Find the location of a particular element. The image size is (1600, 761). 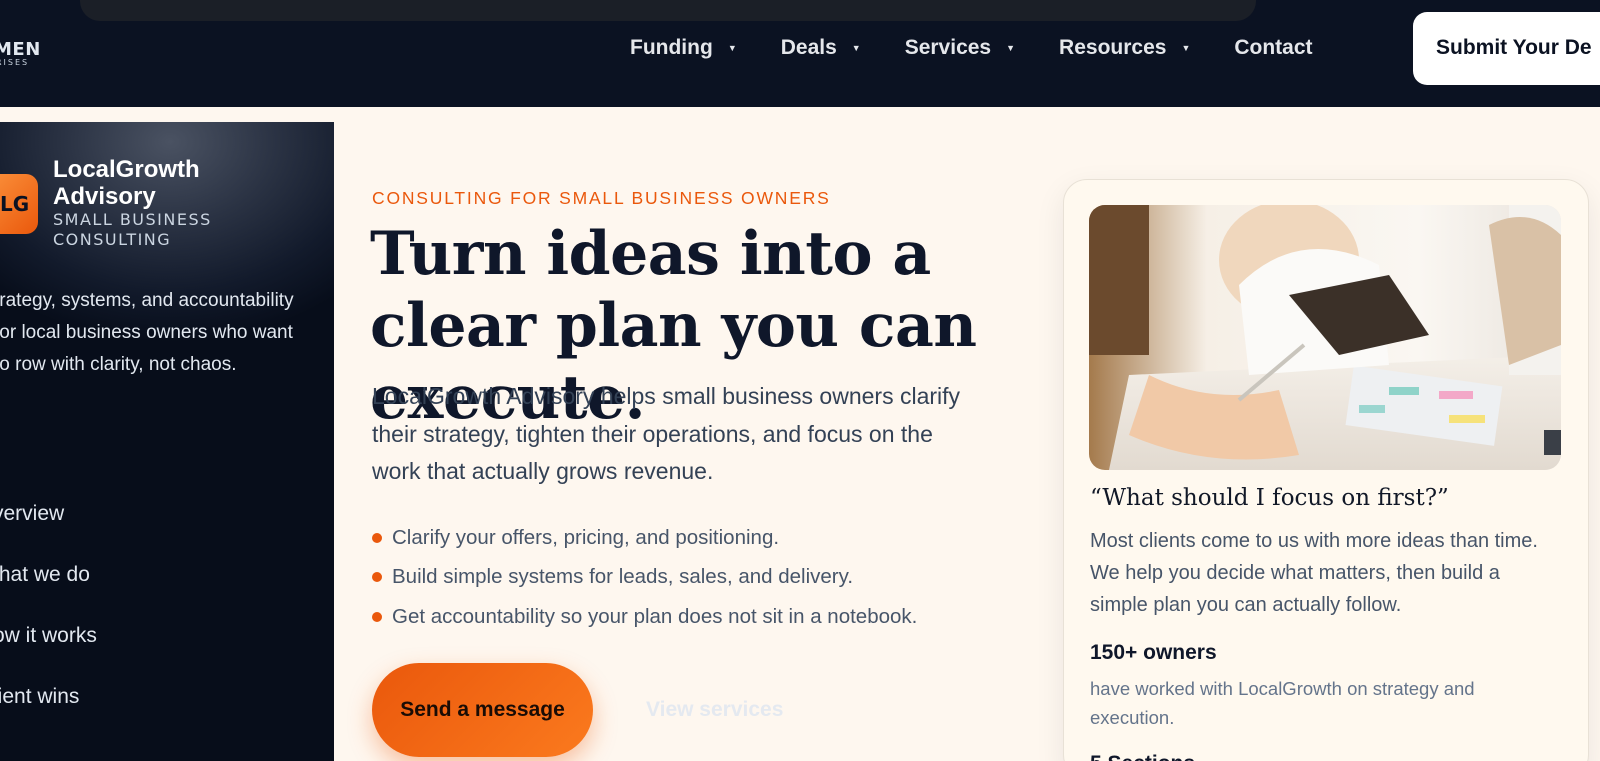

nav-funding: Funding ▼ is located at coordinates (683, 48).